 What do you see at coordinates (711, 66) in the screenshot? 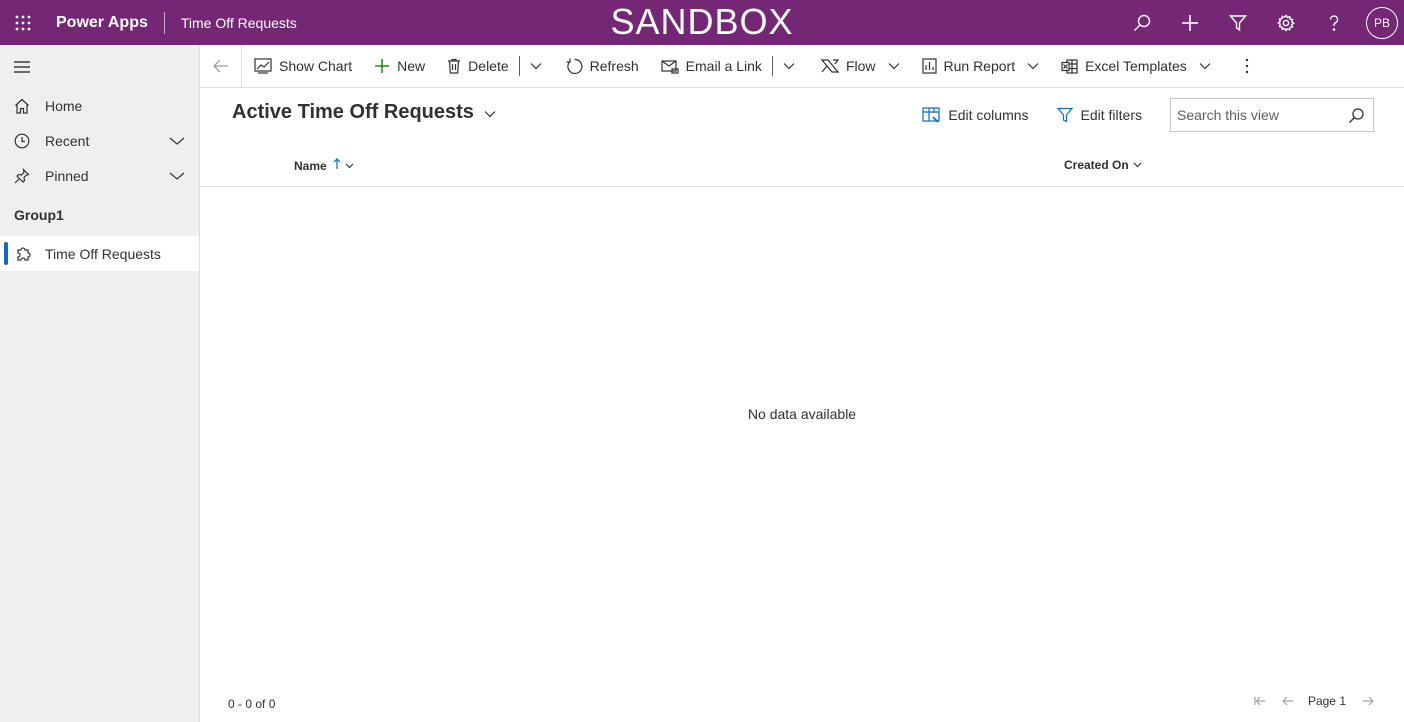
I see `email-link-button: Email a Link` at bounding box center [711, 66].